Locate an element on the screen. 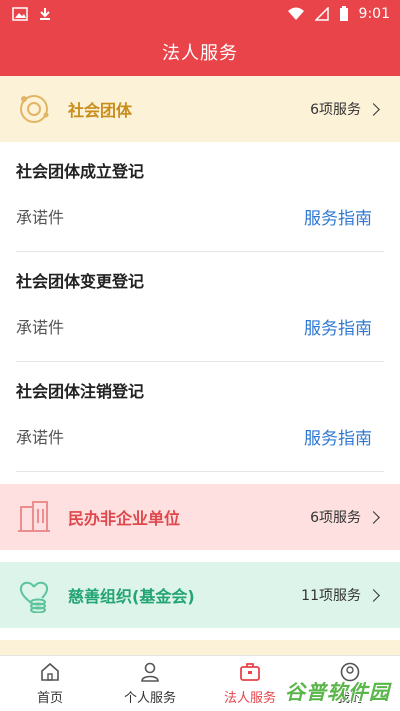 This screenshot has width=400, height=711. service-name: 社会团体成立登记 is located at coordinates (80, 171).